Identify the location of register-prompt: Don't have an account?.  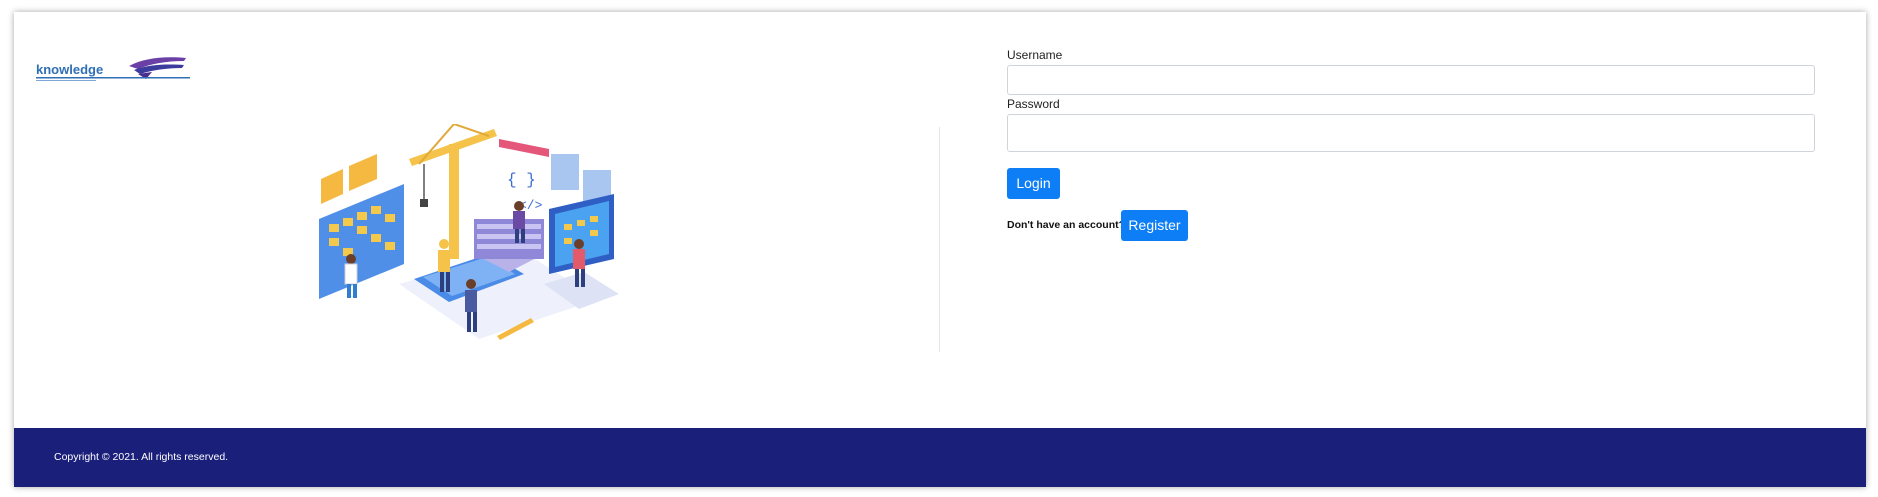
(1066, 225).